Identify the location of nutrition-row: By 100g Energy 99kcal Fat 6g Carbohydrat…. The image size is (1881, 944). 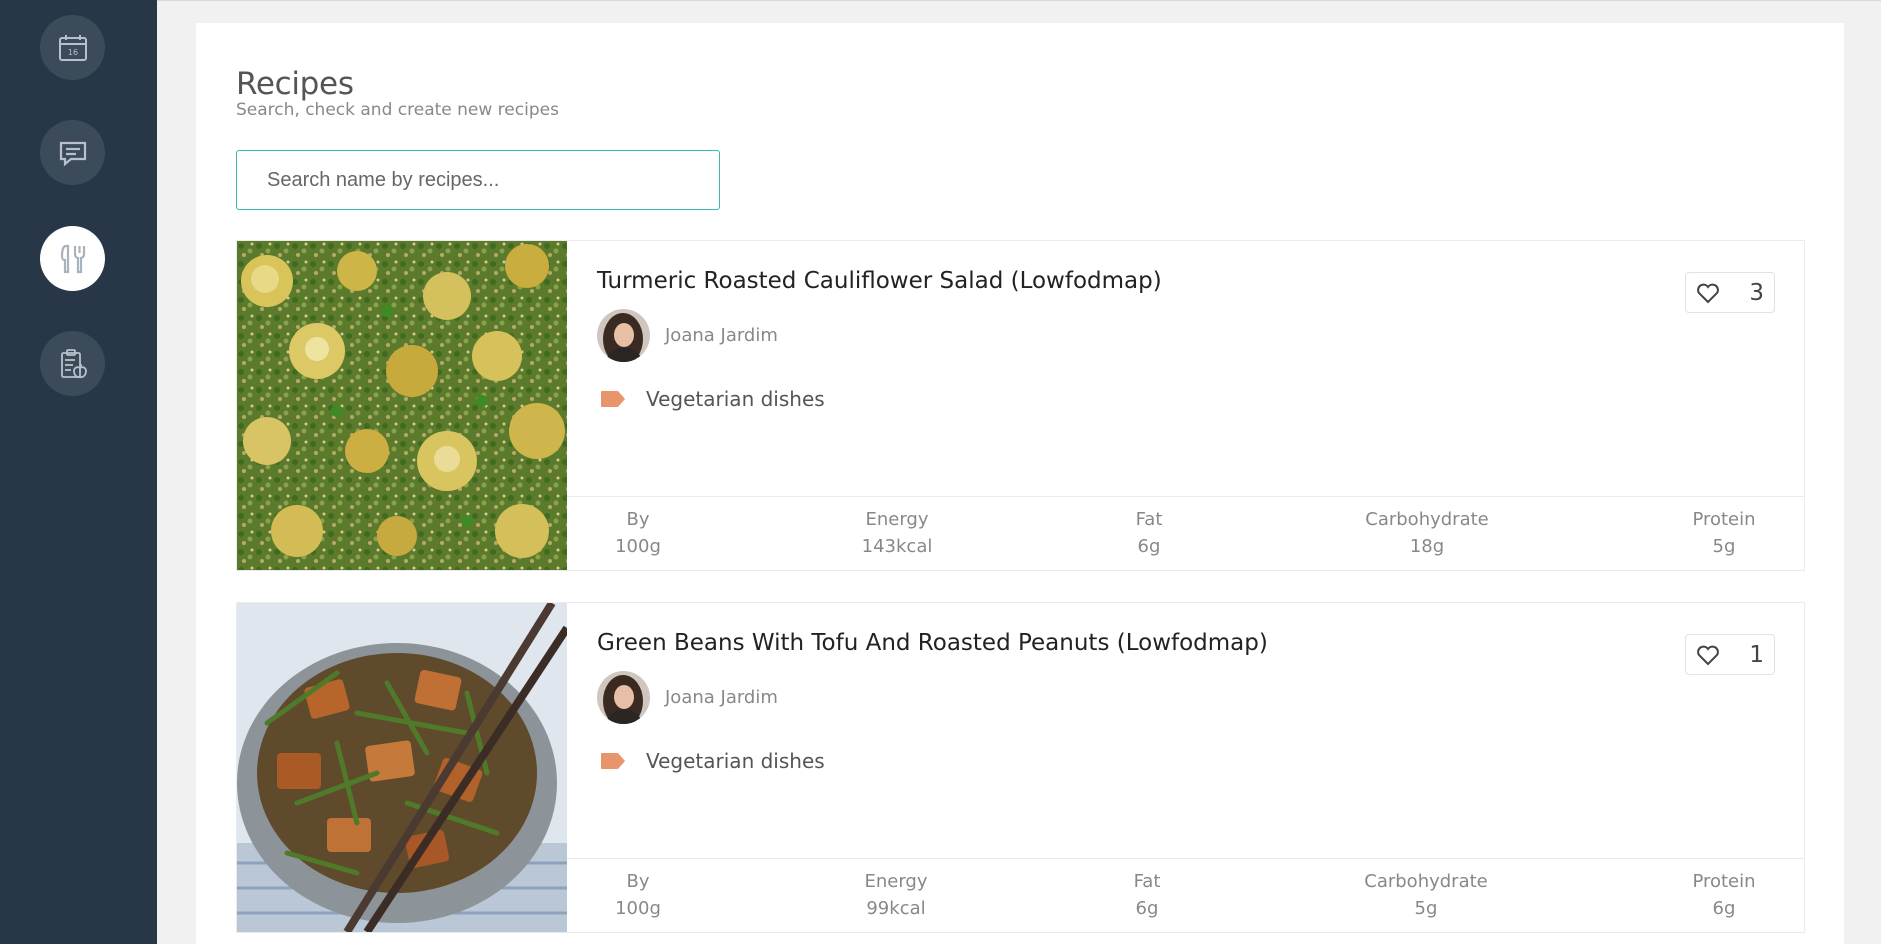
(1185, 895).